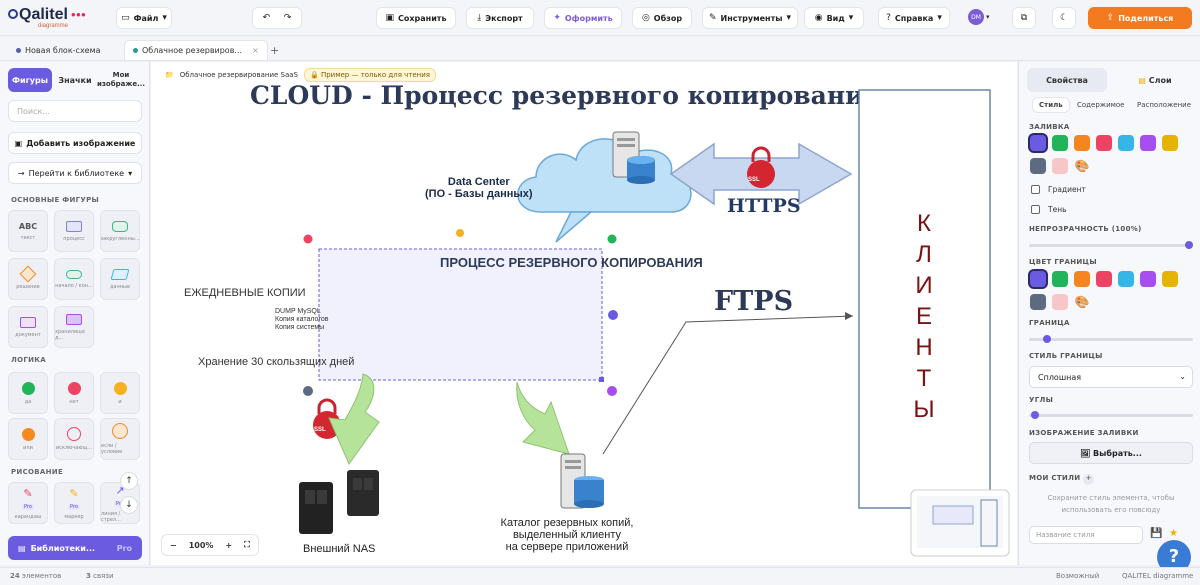  Describe the element at coordinates (120, 279) in the screenshot. I see `shape-data: данные` at that location.